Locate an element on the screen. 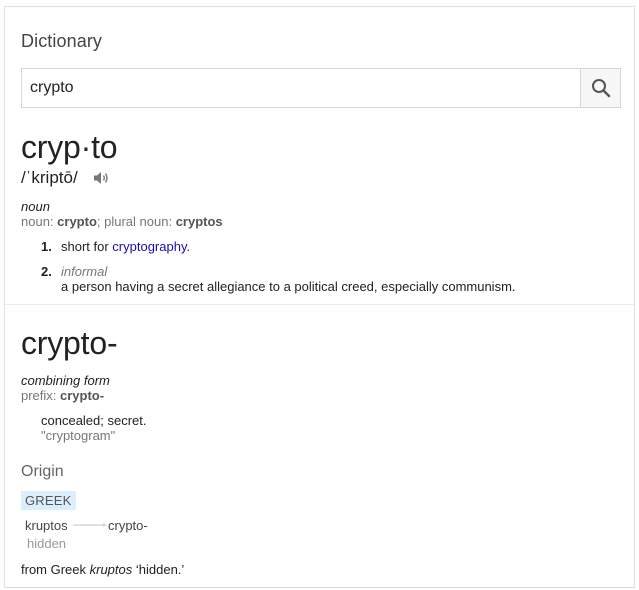 This screenshot has height=590, width=639. sense-suffix: . is located at coordinates (188, 246).